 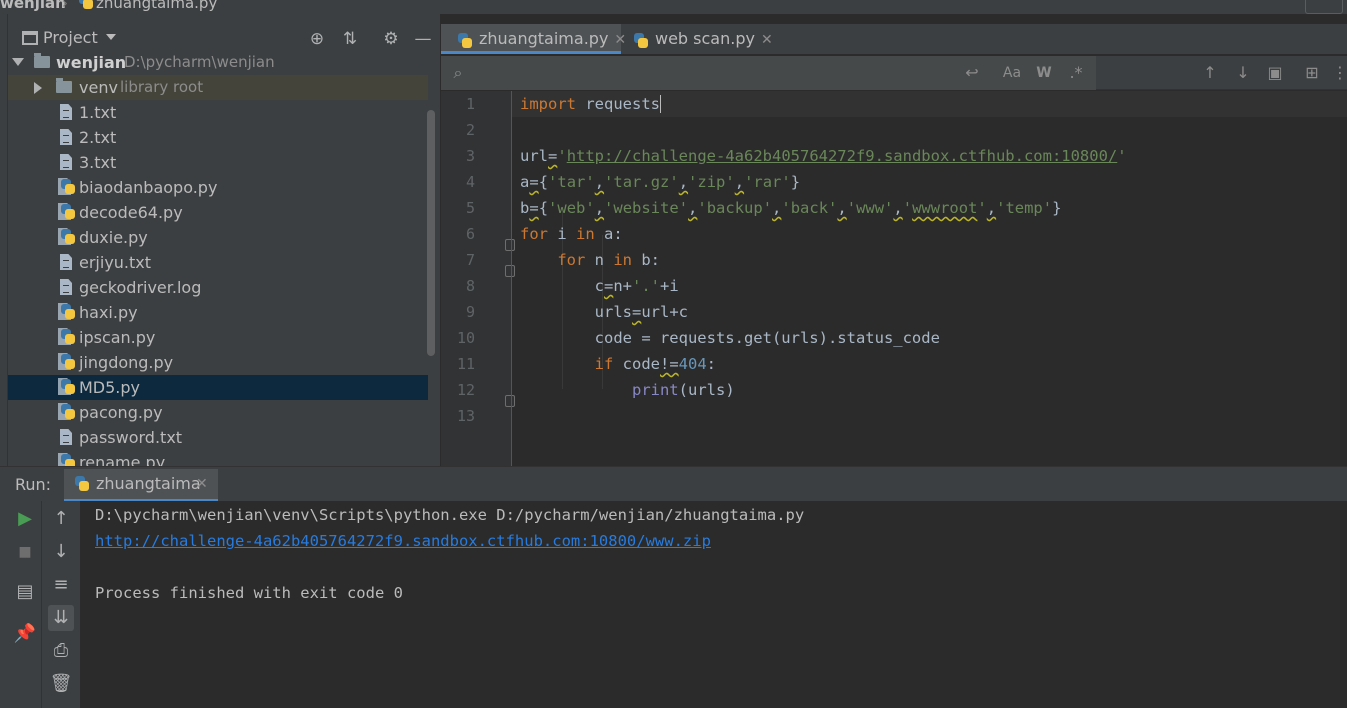 I want to click on code-line-11: if code!=404:, so click(x=655, y=364).